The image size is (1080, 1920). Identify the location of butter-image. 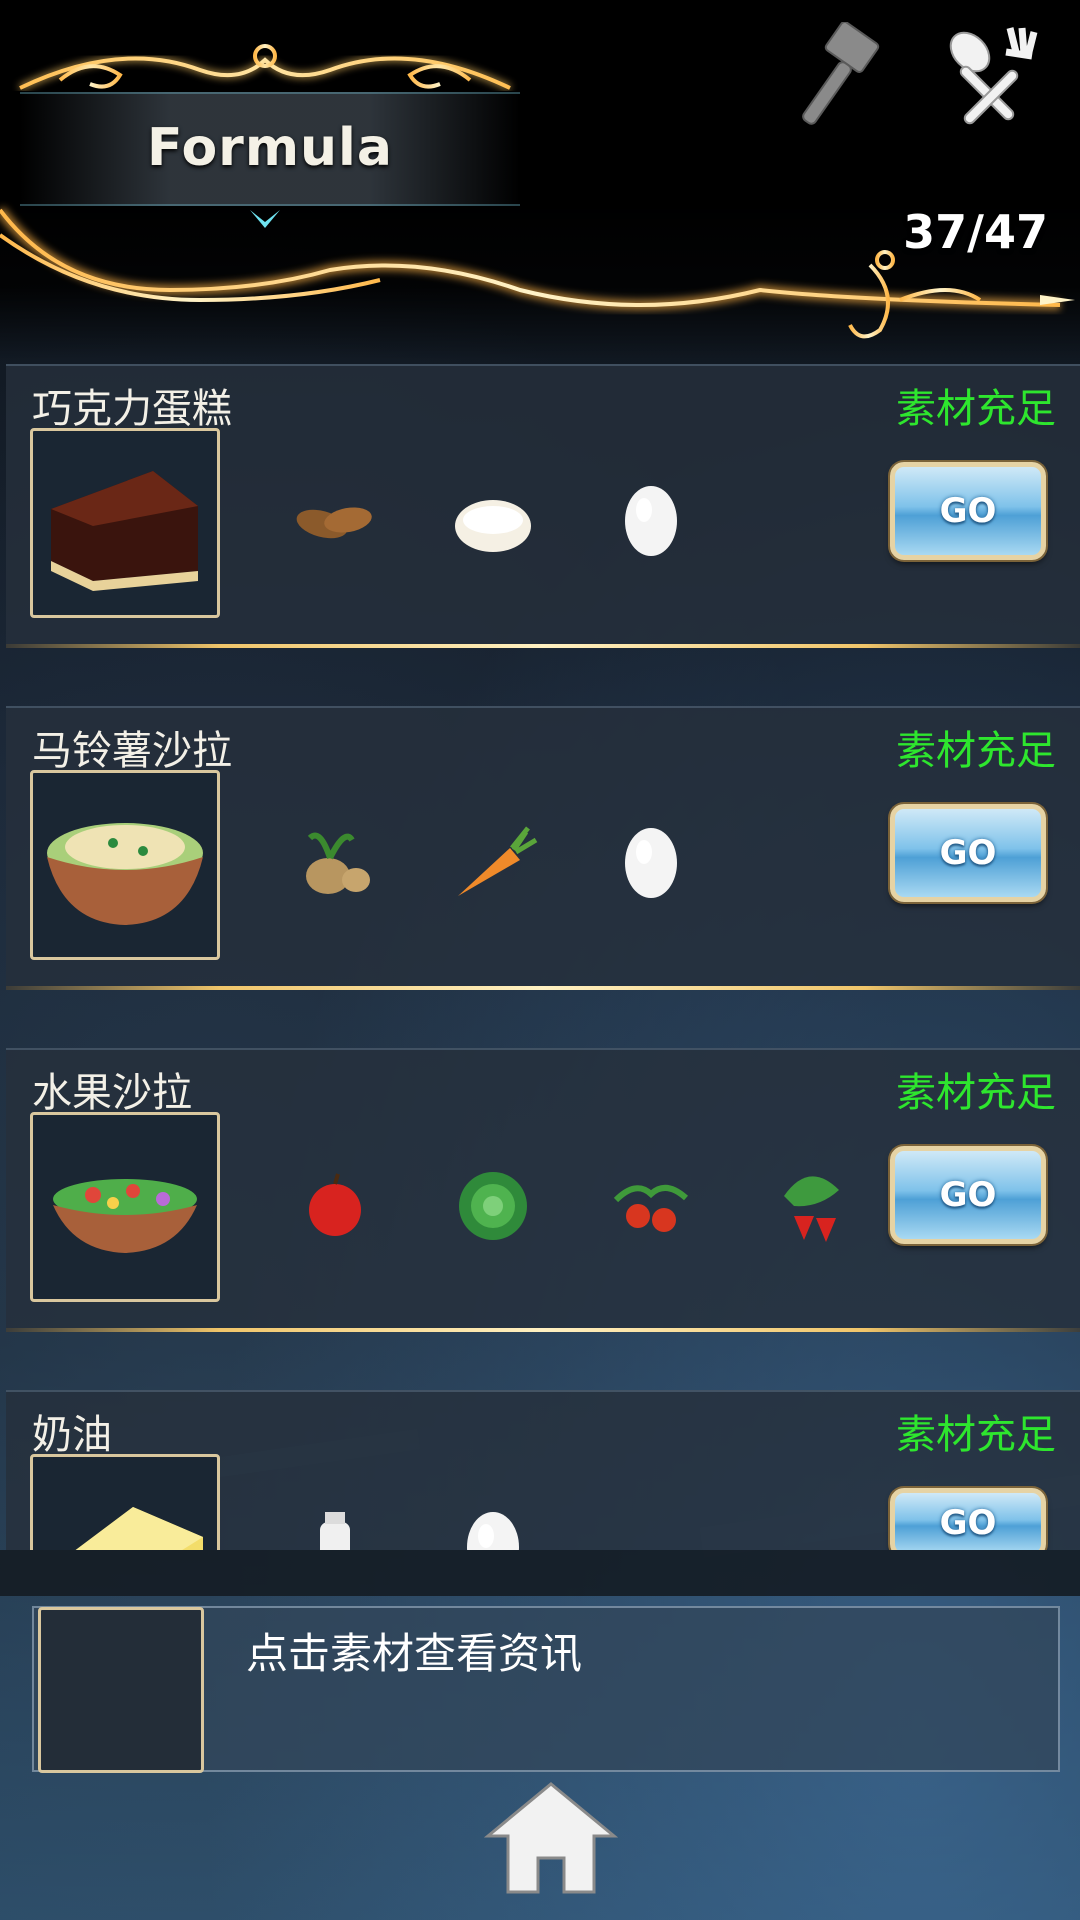
(125, 1502).